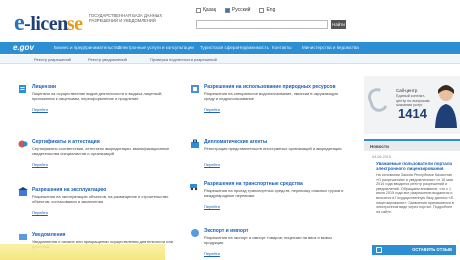  Describe the element at coordinates (82, 252) in the screenshot. I see `highlight-overlay` at that location.